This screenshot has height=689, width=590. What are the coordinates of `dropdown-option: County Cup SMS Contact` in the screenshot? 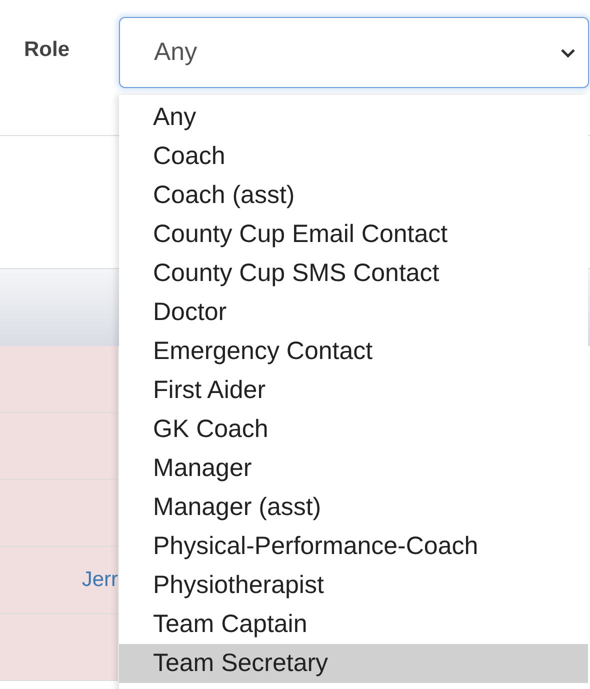 It's located at (353, 273).